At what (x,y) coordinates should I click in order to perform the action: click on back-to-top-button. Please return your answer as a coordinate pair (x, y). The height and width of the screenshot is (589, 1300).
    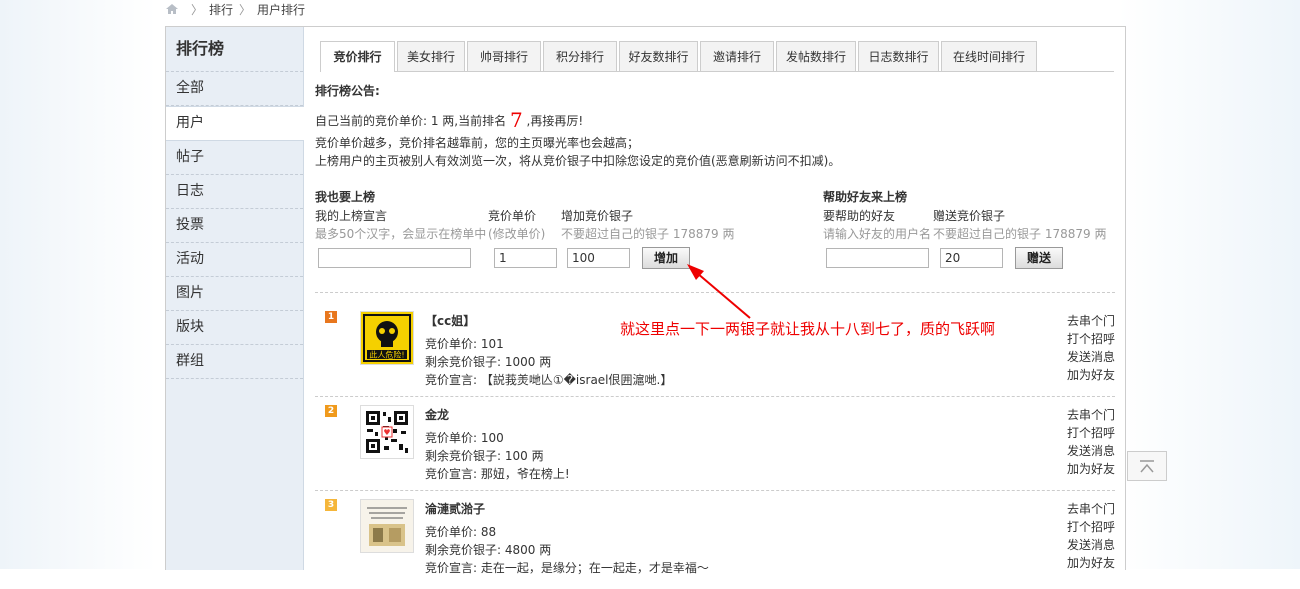
    Looking at the image, I should click on (1147, 466).